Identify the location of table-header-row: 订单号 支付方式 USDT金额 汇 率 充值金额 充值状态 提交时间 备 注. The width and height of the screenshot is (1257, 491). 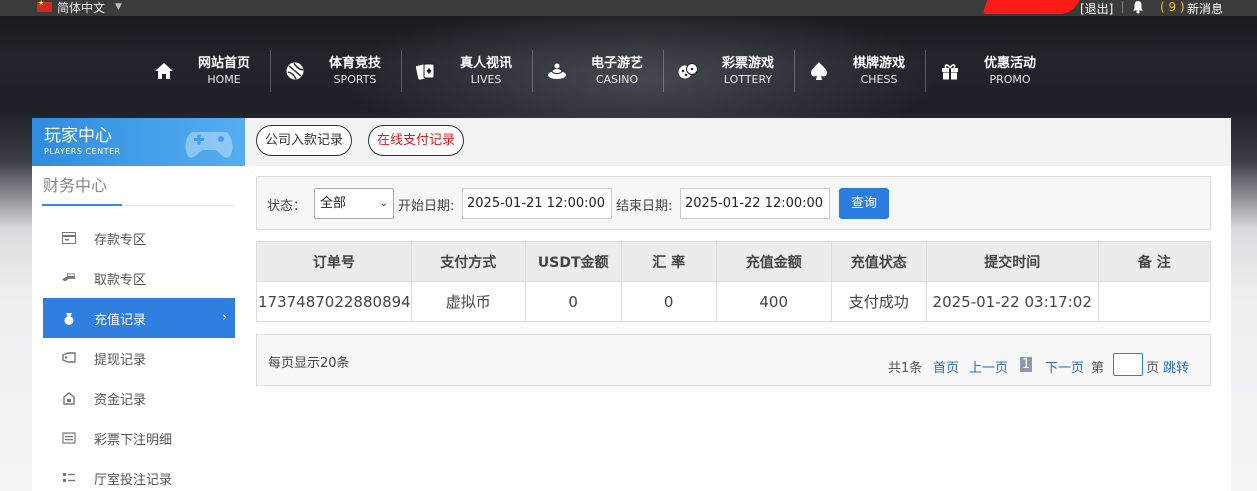
(734, 261).